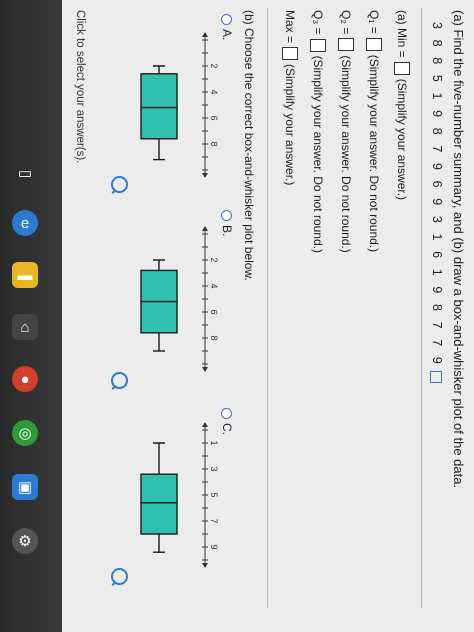  What do you see at coordinates (214, 494) in the screenshot?
I see `tick-label: 5` at bounding box center [214, 494].